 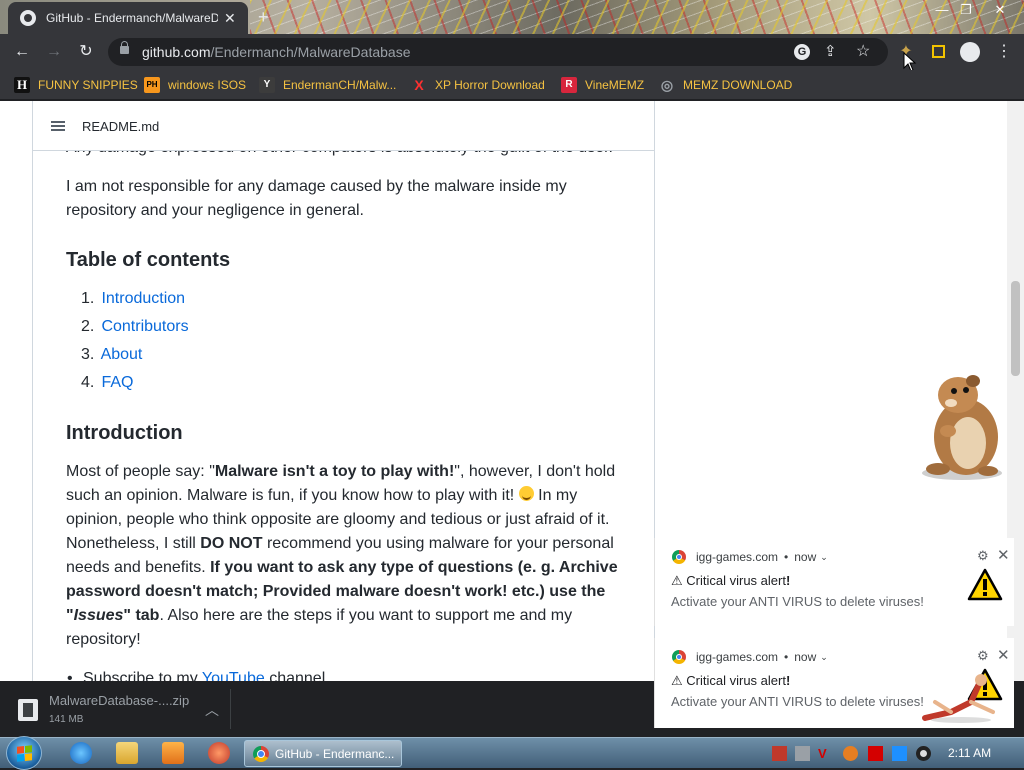 I want to click on windows-logo-icon, so click(x=24, y=753).